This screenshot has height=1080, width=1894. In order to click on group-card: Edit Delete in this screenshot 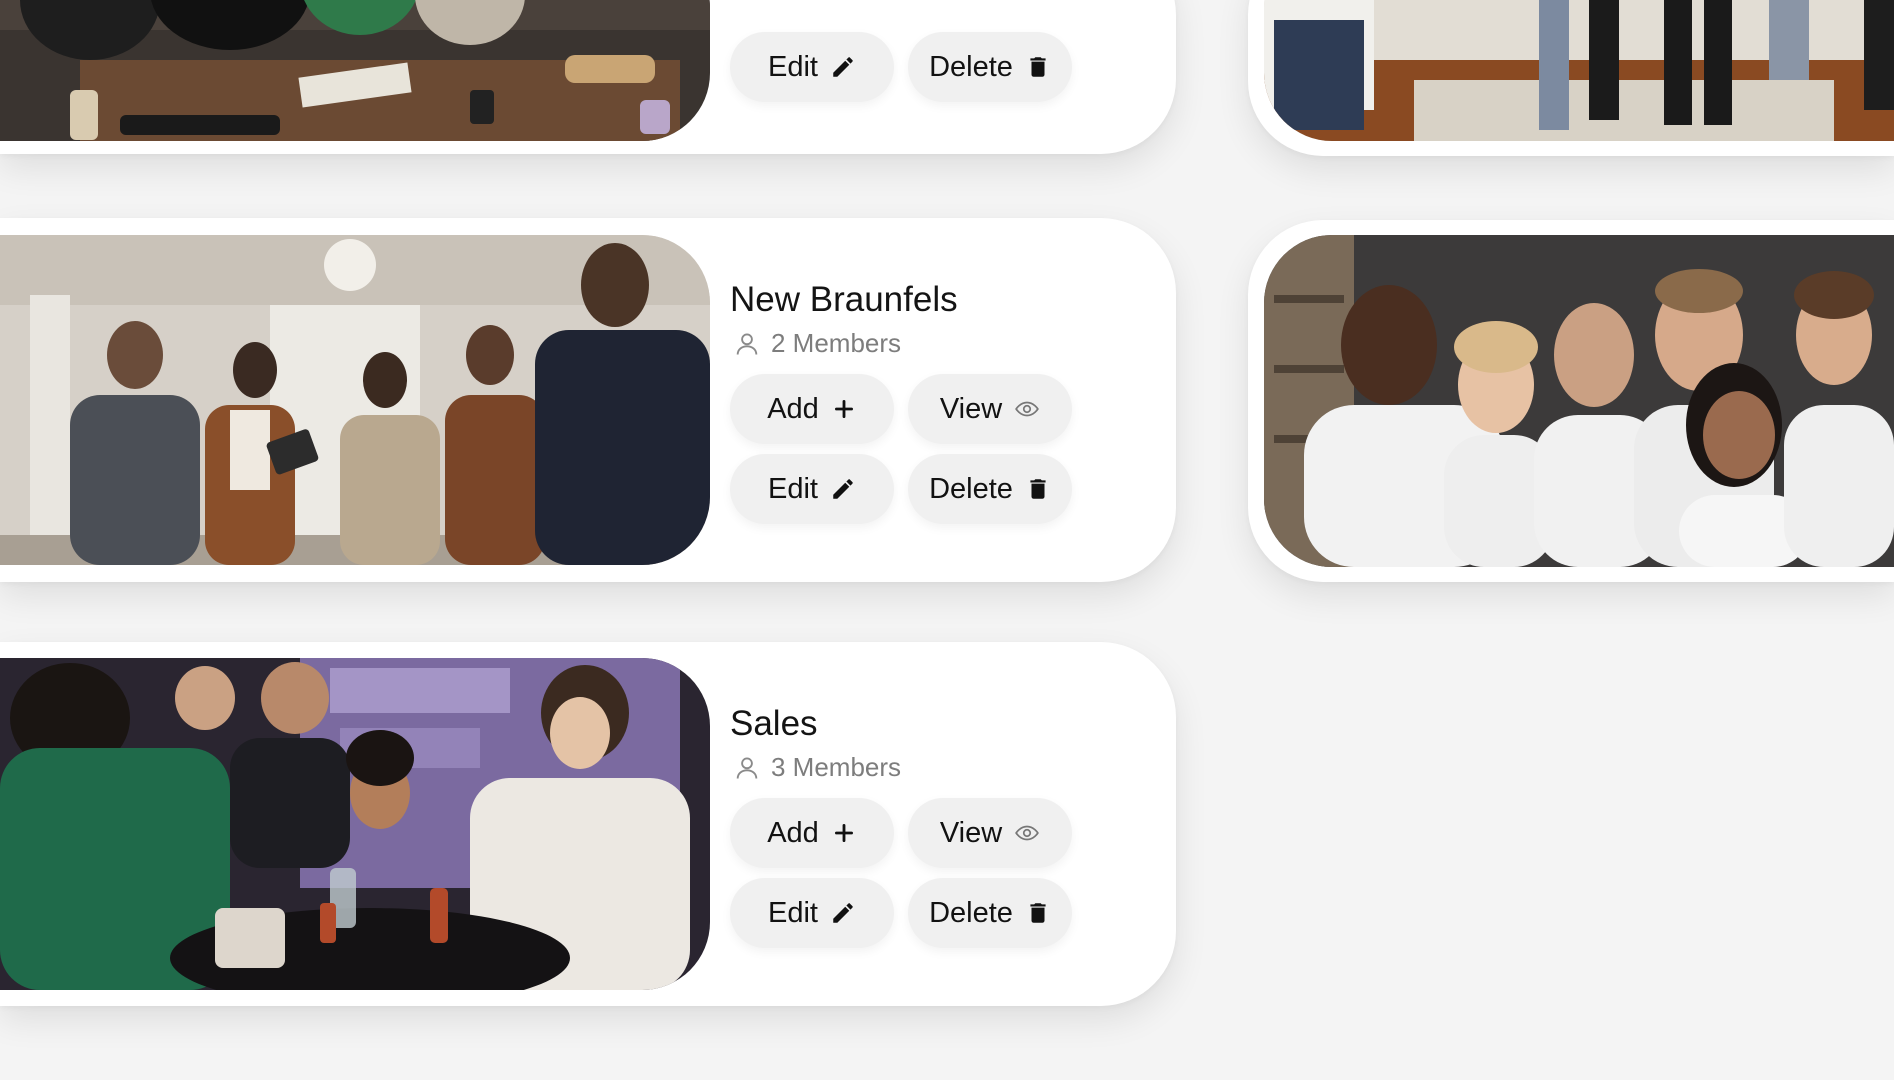, I will do `click(588, 77)`.